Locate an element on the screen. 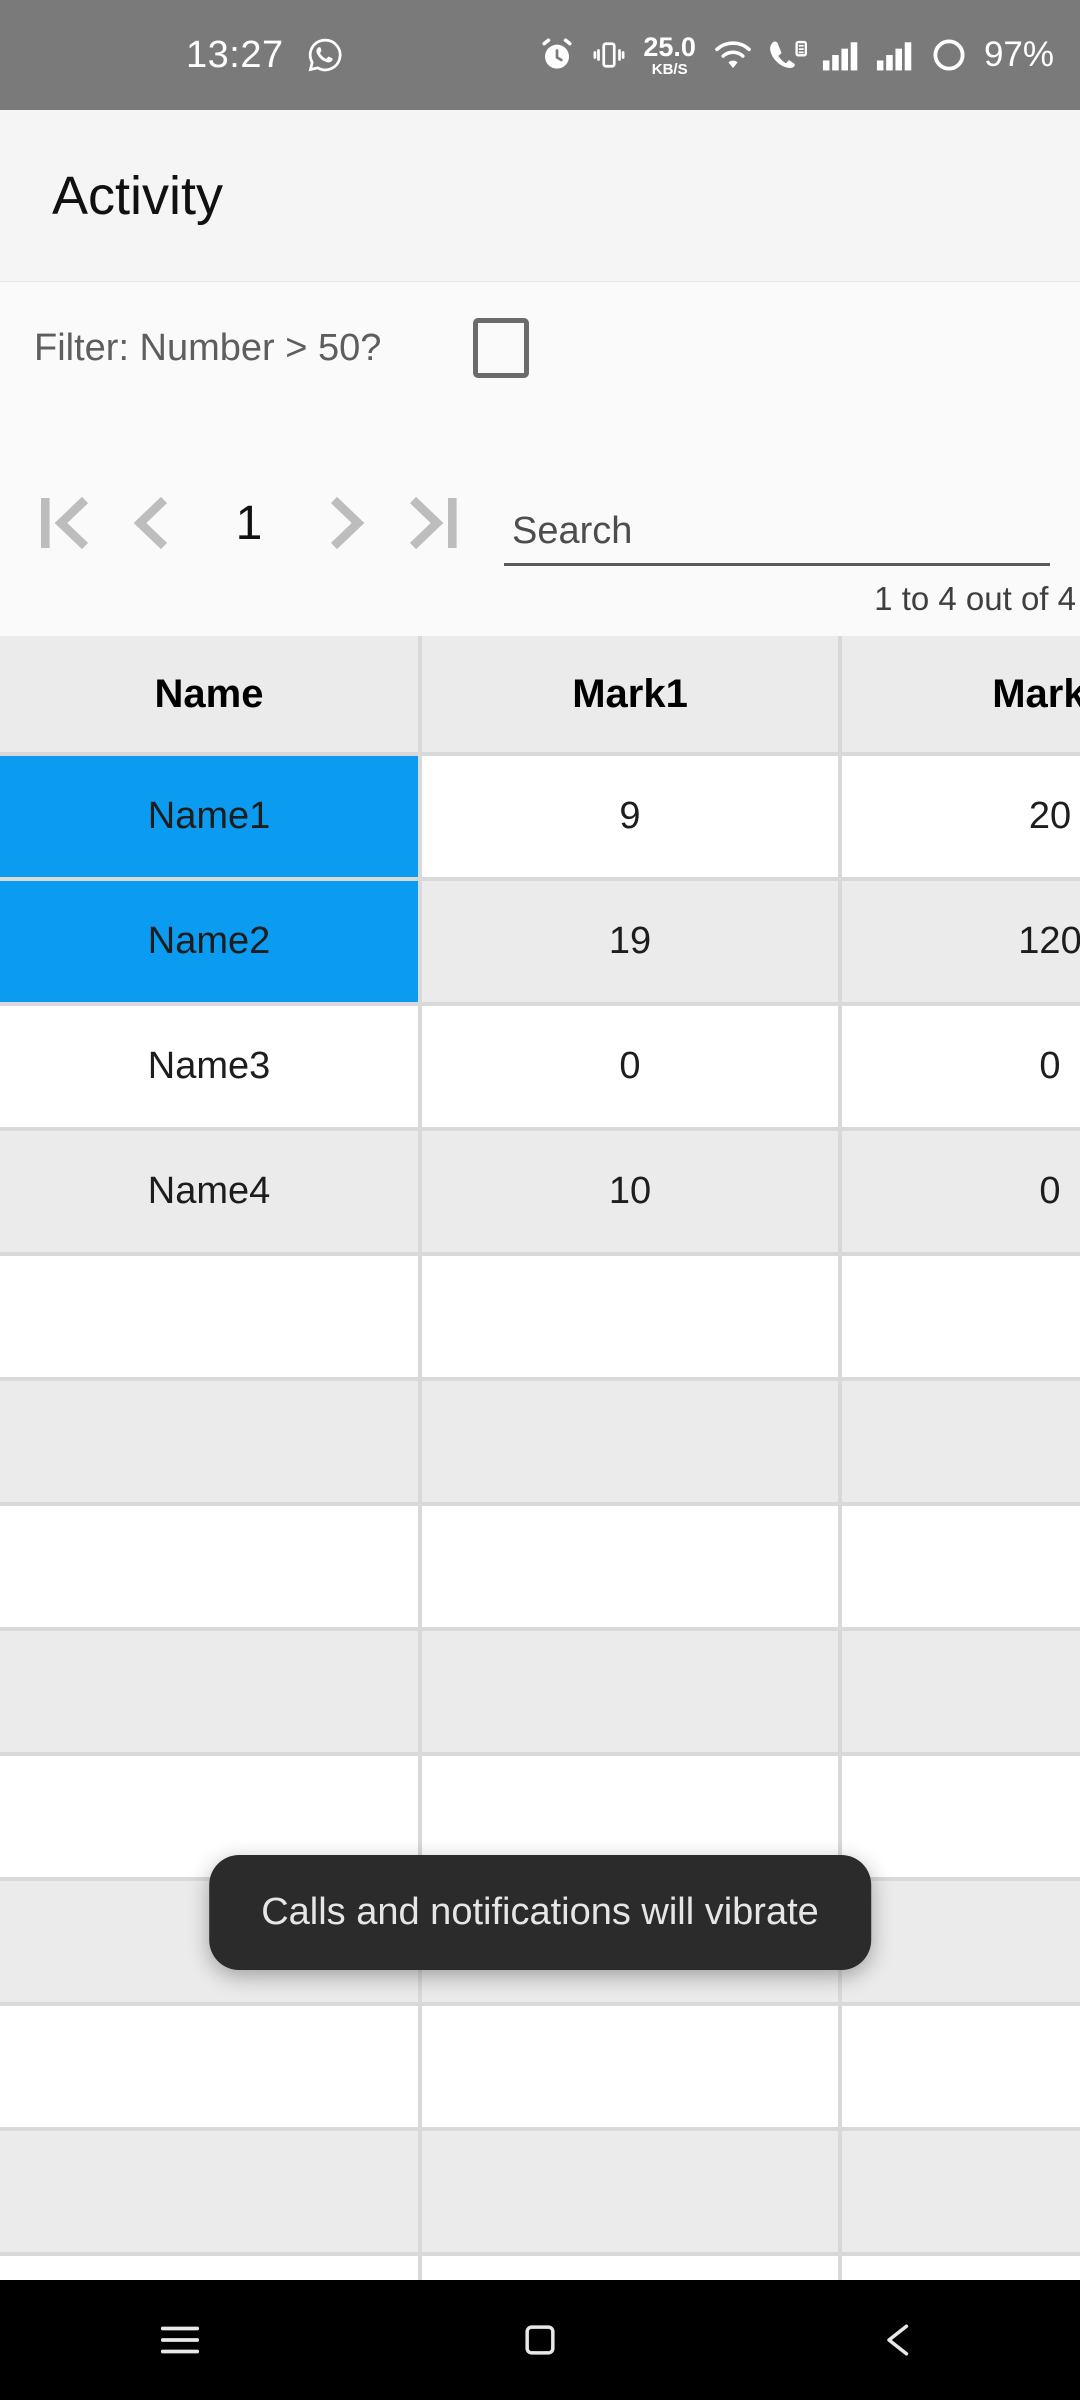 This screenshot has width=1080, height=2400. home-square-icon is located at coordinates (540, 2340).